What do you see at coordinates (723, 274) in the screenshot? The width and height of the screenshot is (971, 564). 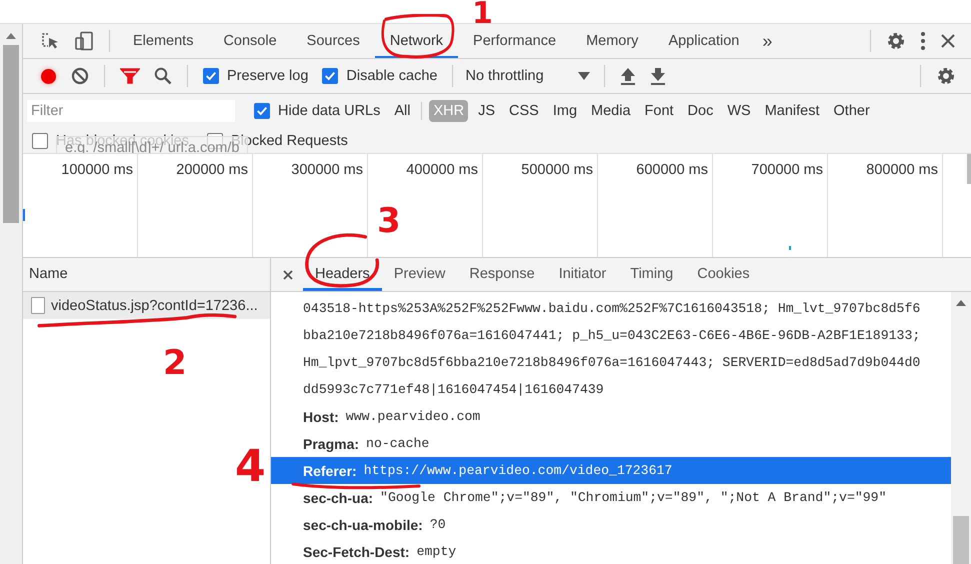 I see `detail-tab: Cookies` at bounding box center [723, 274].